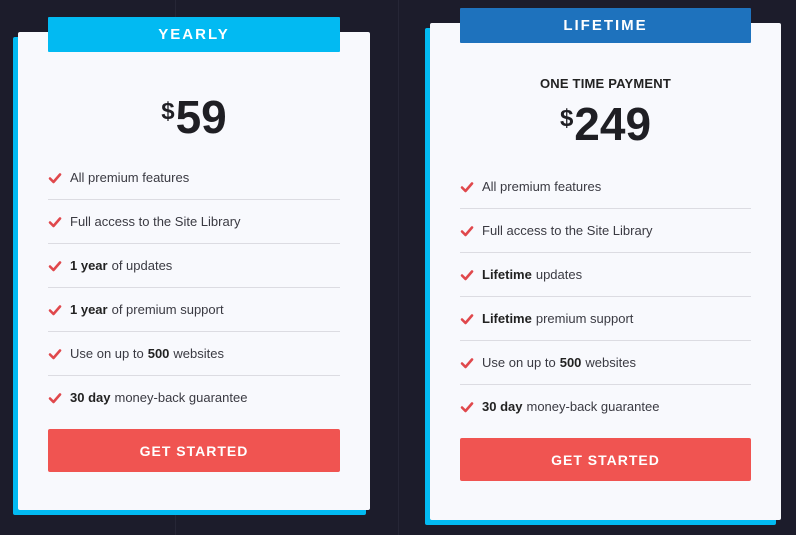 This screenshot has width=796, height=535. What do you see at coordinates (142, 265) in the screenshot?
I see `feature-text: of updates` at bounding box center [142, 265].